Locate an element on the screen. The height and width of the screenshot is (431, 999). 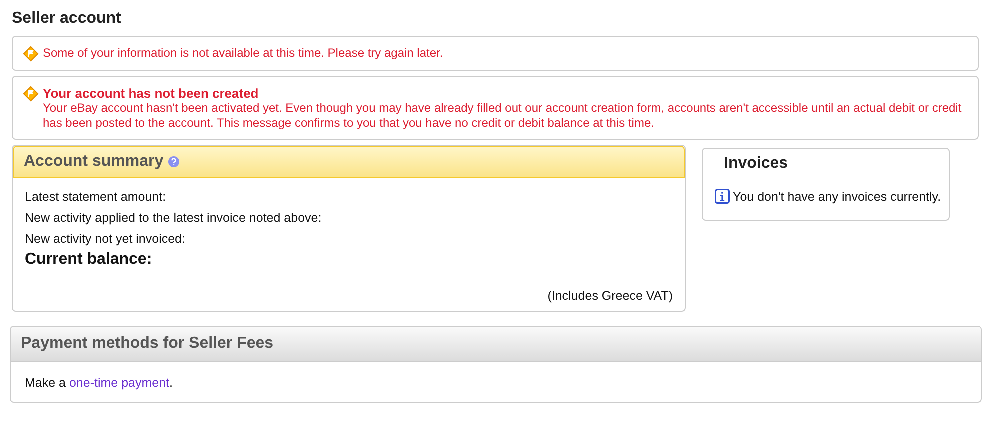
one-time-payment-link: one-time payment is located at coordinates (119, 383).